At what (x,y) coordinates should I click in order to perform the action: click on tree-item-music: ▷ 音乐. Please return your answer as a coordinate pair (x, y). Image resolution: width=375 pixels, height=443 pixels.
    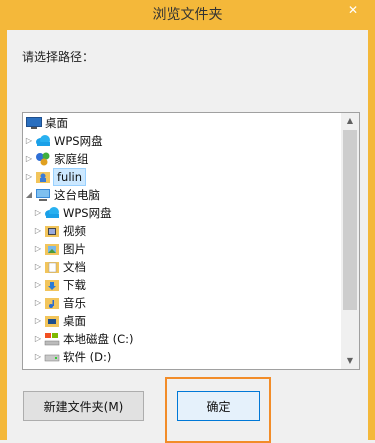
    Looking at the image, I should click on (181, 303).